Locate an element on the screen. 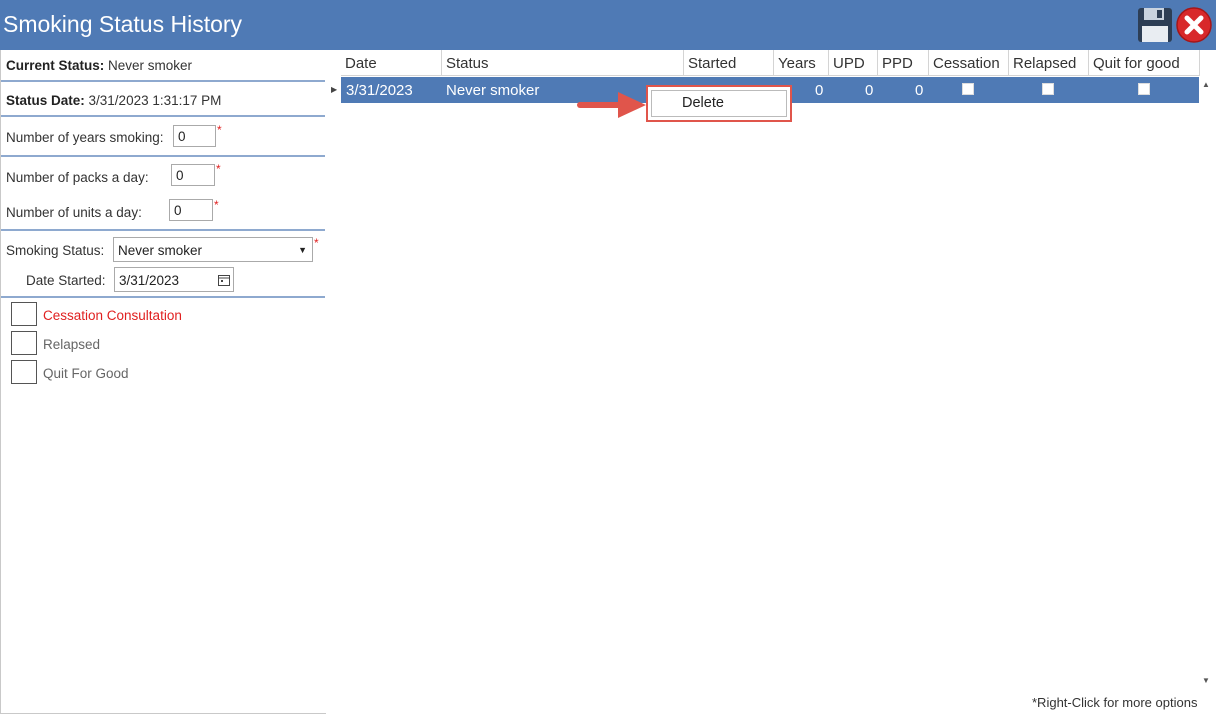 This screenshot has width=1216, height=714. window-title: Smoking Status History is located at coordinates (123, 24).